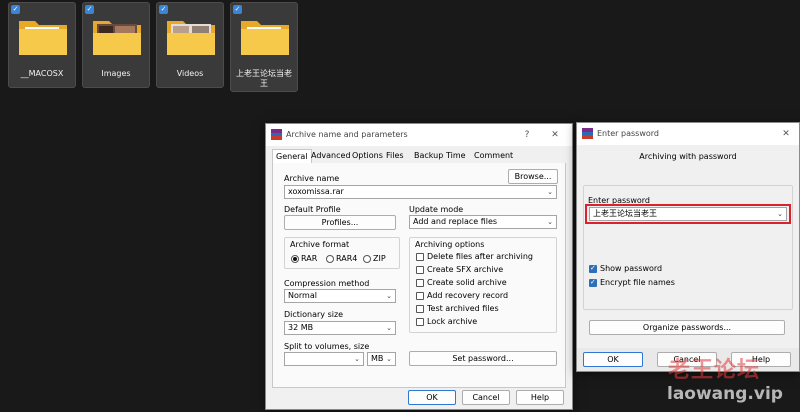 The width and height of the screenshot is (800, 412). What do you see at coordinates (316, 191) in the screenshot?
I see `archive-name-value: xoxomissa.rar` at bounding box center [316, 191].